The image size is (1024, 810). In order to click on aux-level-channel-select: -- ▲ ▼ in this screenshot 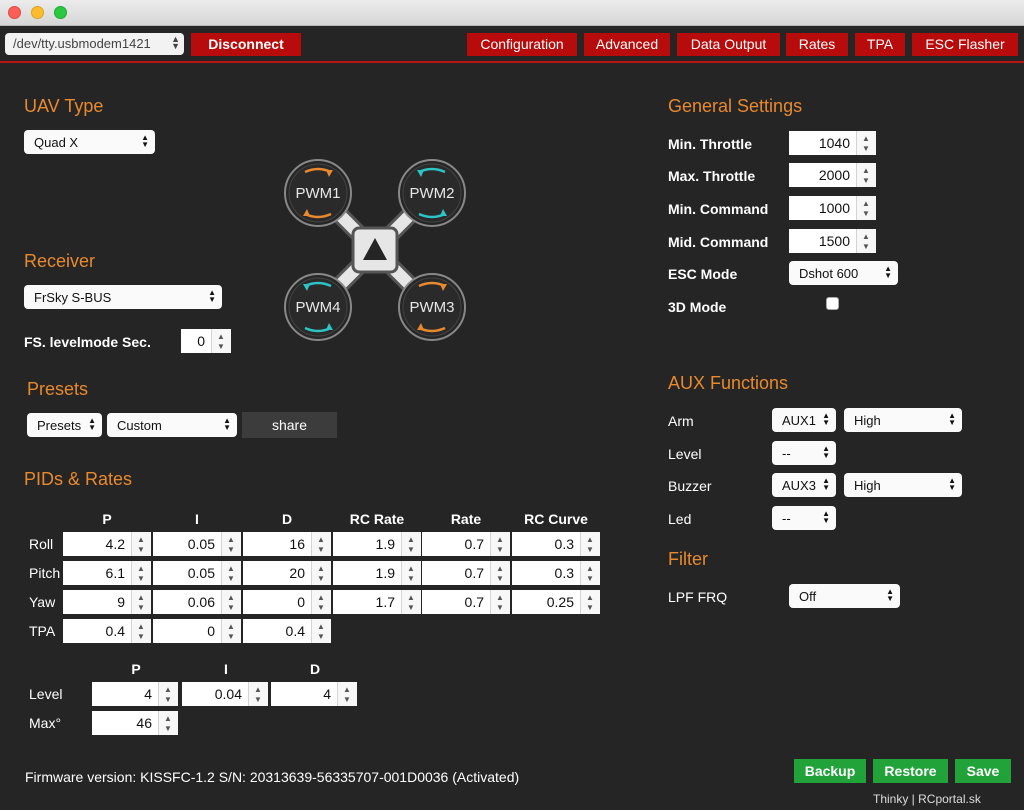, I will do `click(804, 453)`.